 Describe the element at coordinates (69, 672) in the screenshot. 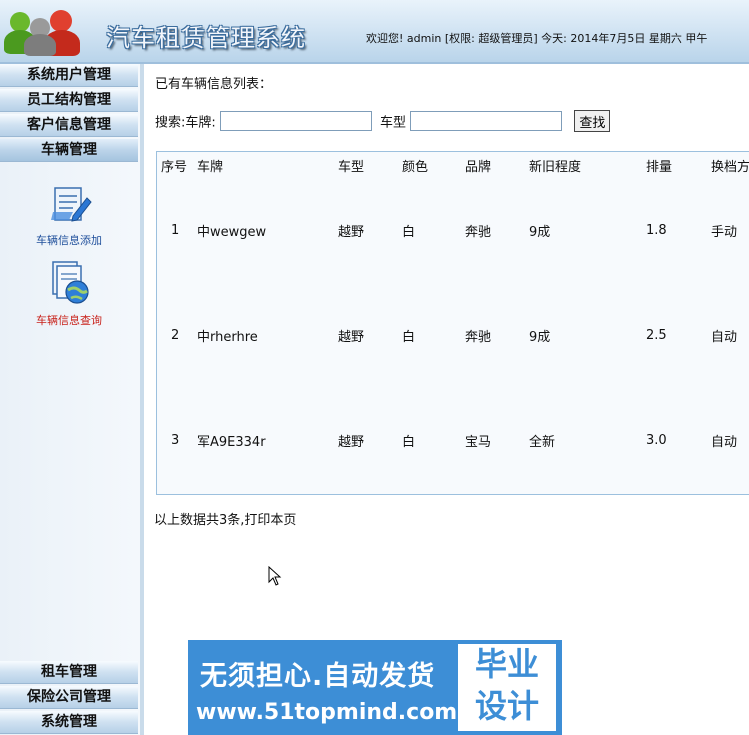

I see `menu-rental-management: 租车管理` at that location.